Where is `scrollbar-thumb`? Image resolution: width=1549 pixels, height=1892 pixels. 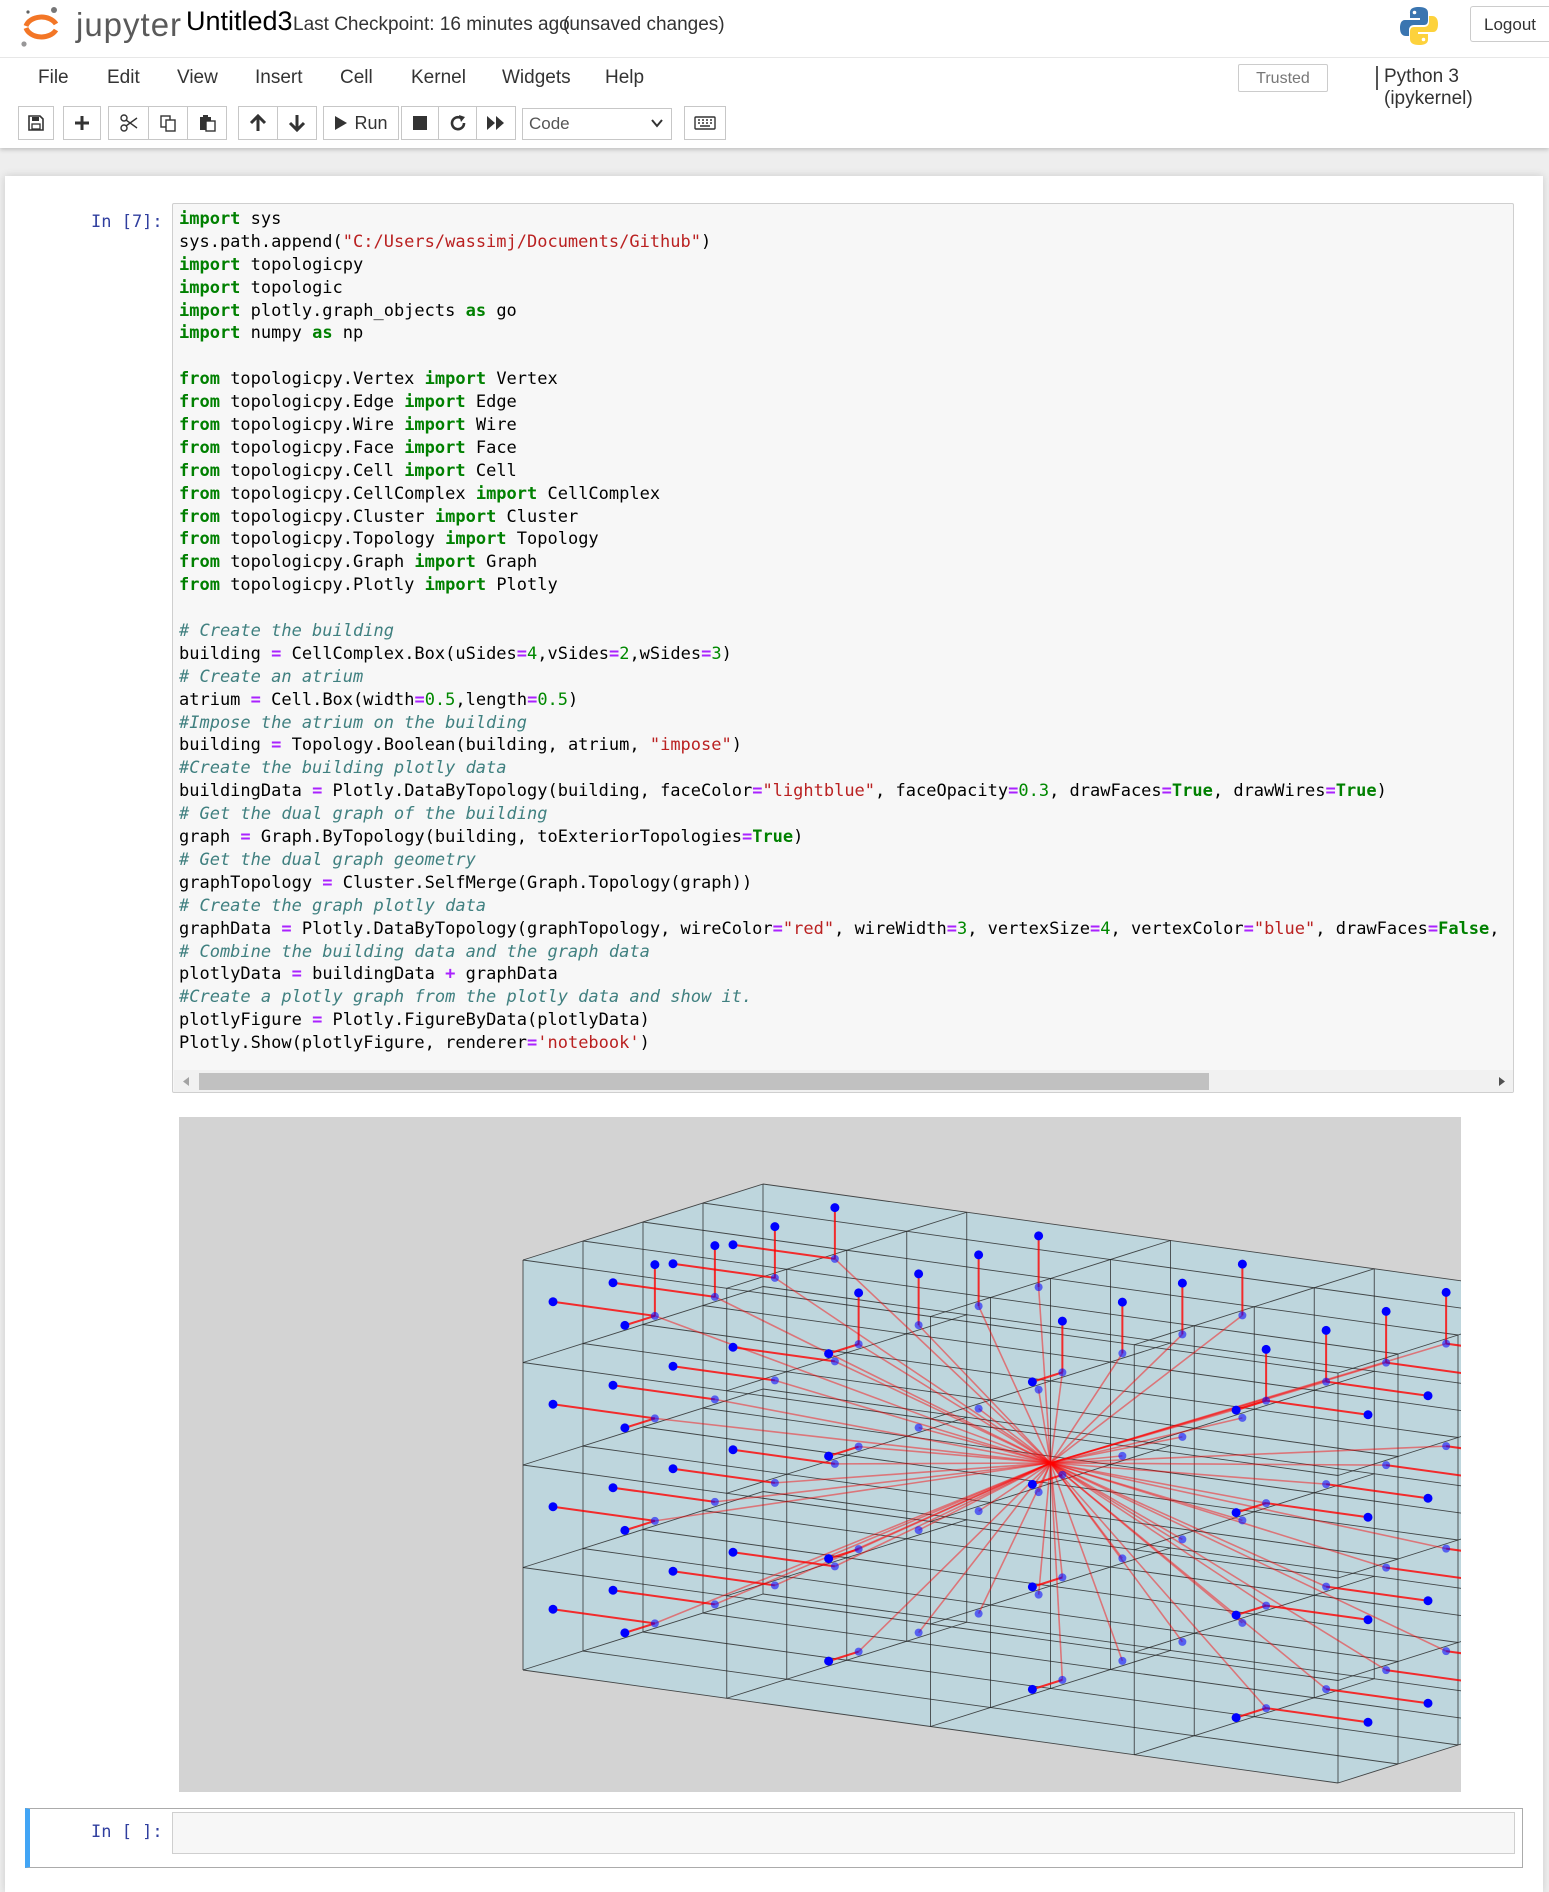
scrollbar-thumb is located at coordinates (704, 1081).